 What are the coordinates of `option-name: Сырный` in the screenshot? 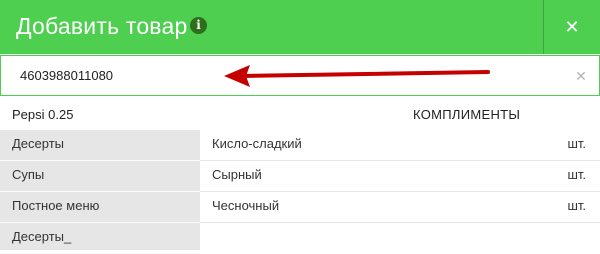 It's located at (237, 174).